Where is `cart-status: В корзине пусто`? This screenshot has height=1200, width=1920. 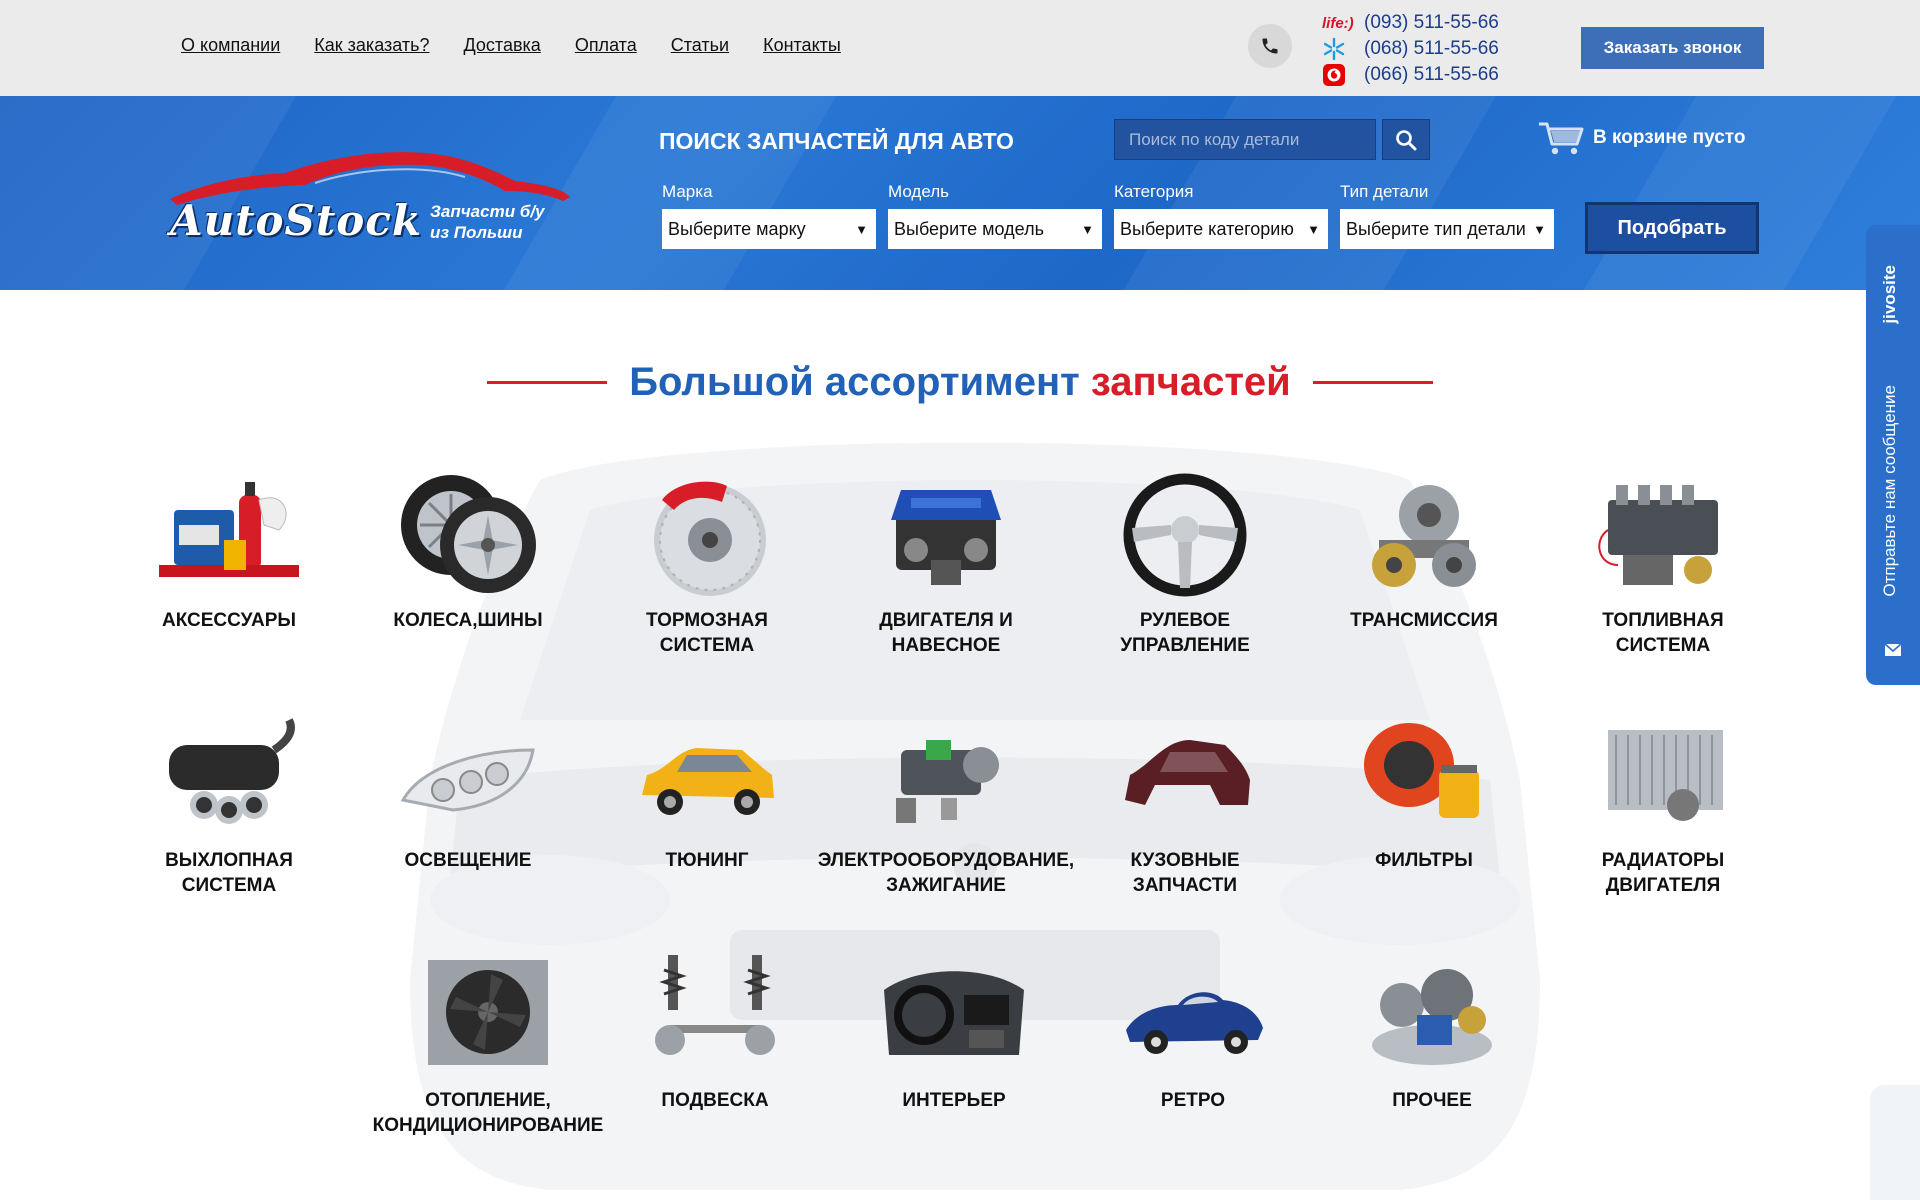
cart-status: В корзине пусто is located at coordinates (1669, 137).